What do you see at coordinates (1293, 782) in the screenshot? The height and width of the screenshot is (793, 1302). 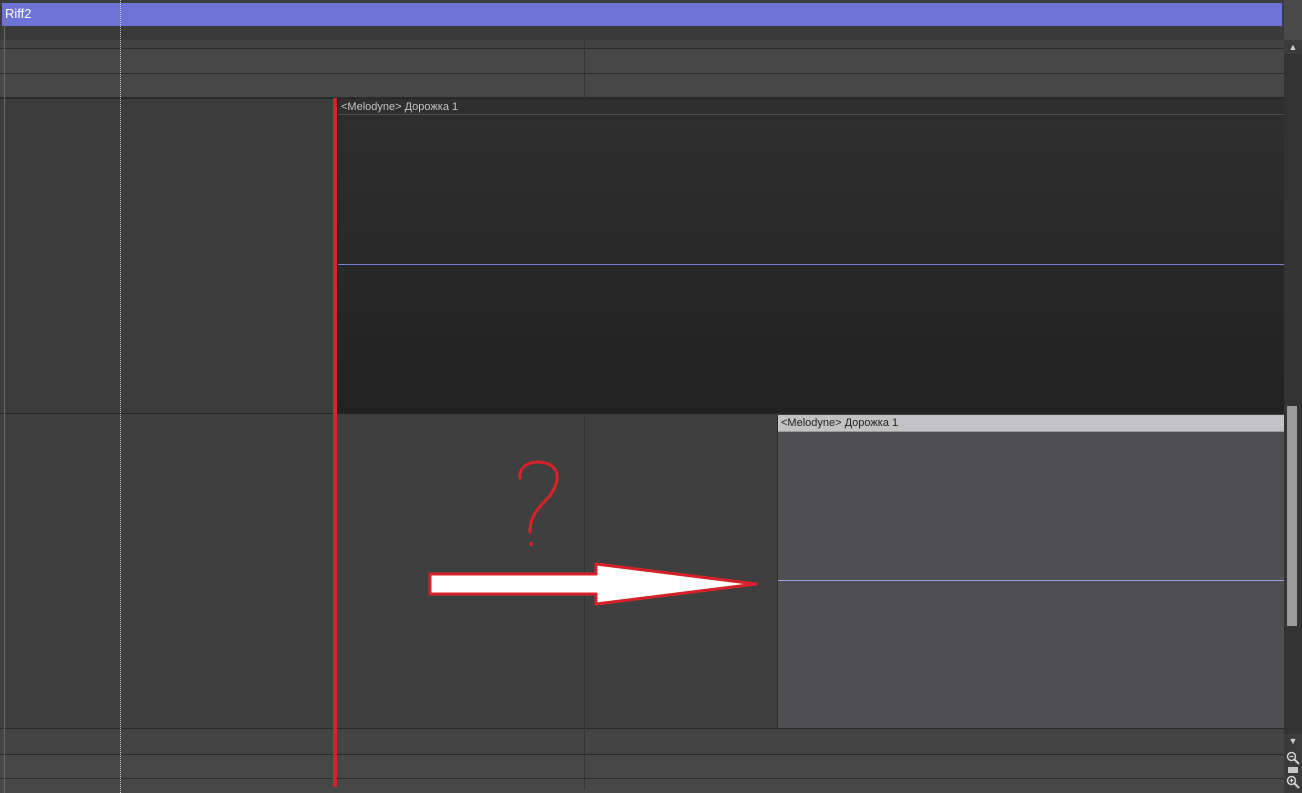 I see `zoom-in-icon` at bounding box center [1293, 782].